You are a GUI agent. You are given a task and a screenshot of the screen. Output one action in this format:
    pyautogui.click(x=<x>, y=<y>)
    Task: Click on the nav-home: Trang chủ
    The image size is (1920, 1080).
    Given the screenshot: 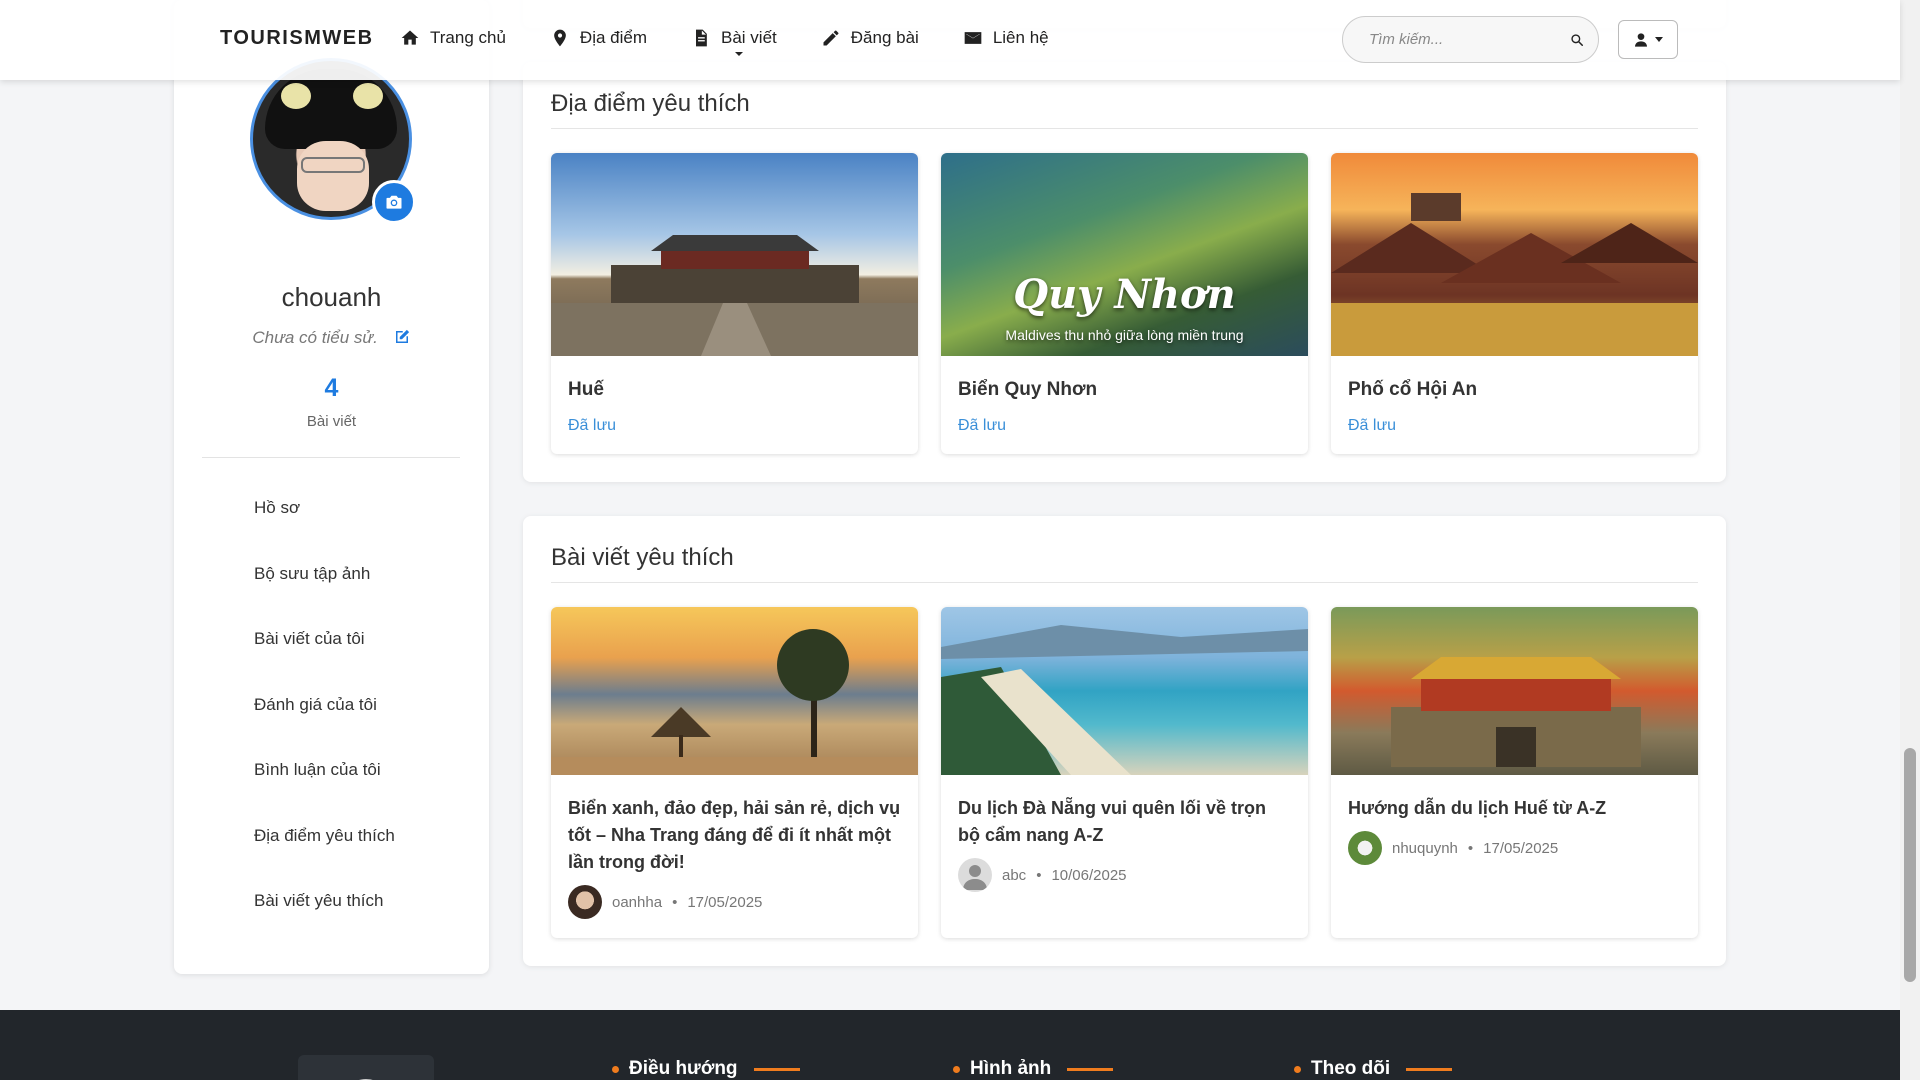 What is the action you would take?
    pyautogui.click(x=453, y=38)
    